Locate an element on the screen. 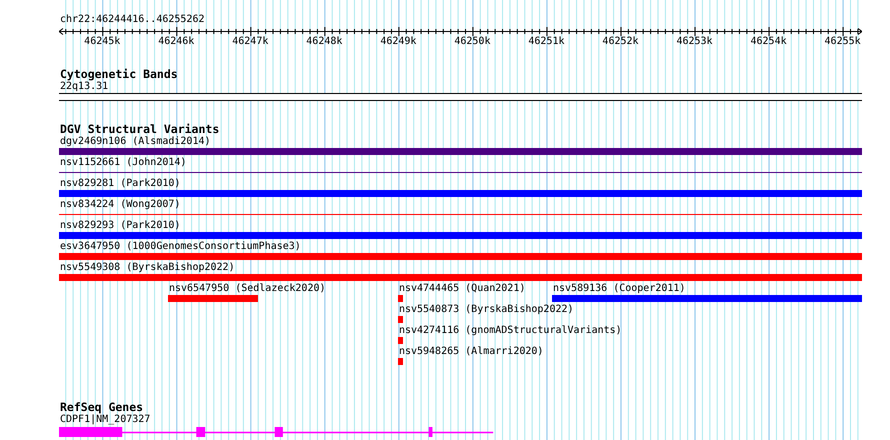  gene-label: CDPF1|NM_207327 is located at coordinates (105, 420).